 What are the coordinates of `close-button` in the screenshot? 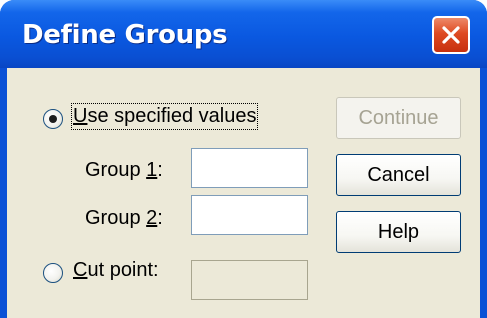 It's located at (451, 35).